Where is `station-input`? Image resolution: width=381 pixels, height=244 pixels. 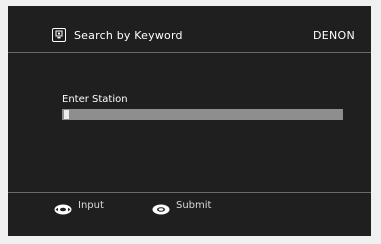
station-input is located at coordinates (202, 114).